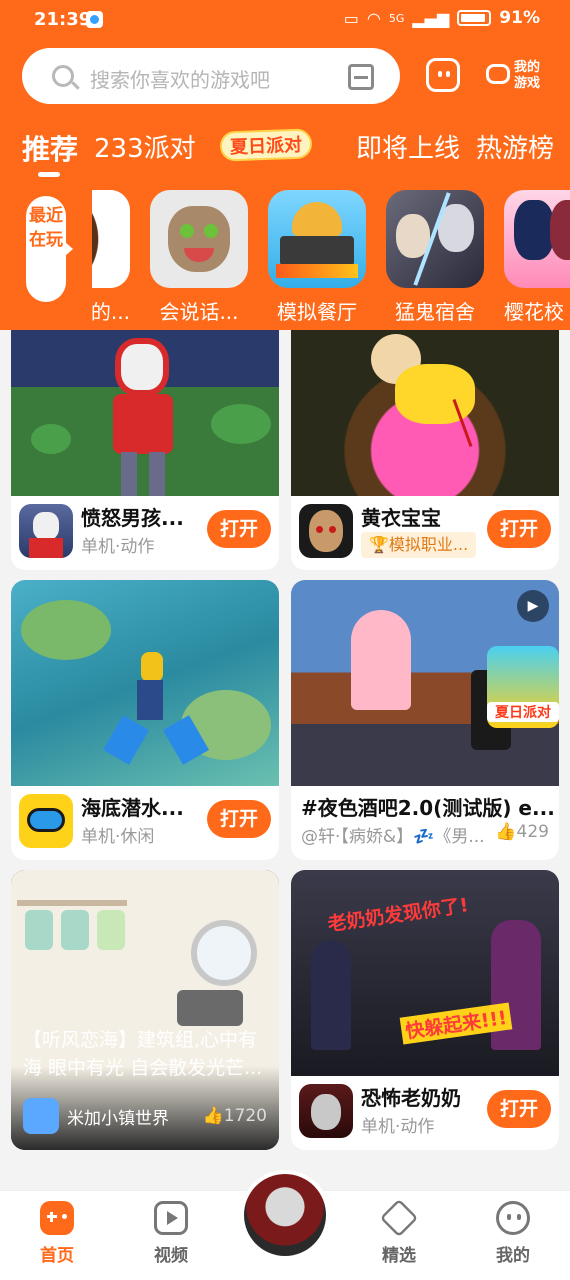 This screenshot has width=570, height=1280. I want to click on card-footer: 黄衣宝宝 🏆模拟职业... 打开, so click(425, 533).